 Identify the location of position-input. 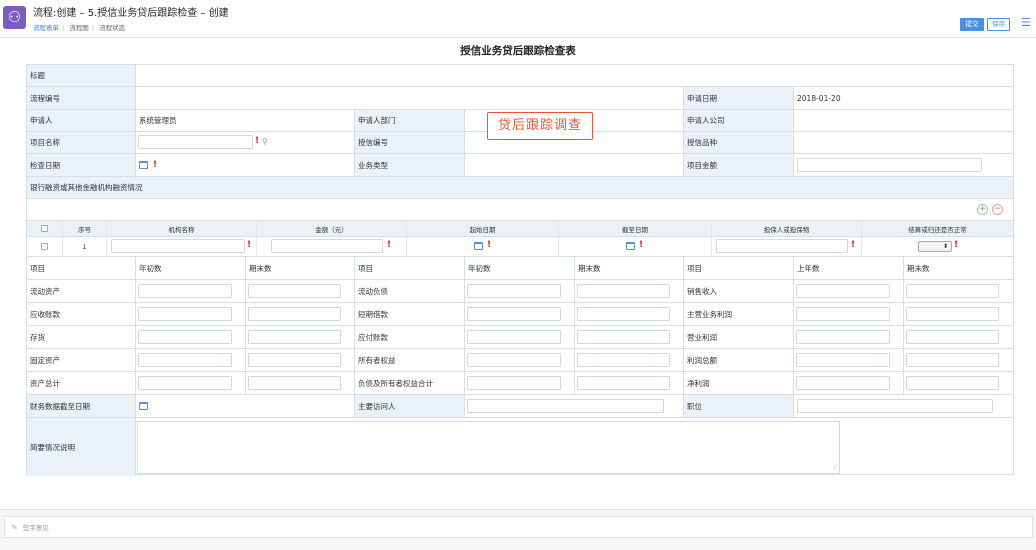
(895, 406).